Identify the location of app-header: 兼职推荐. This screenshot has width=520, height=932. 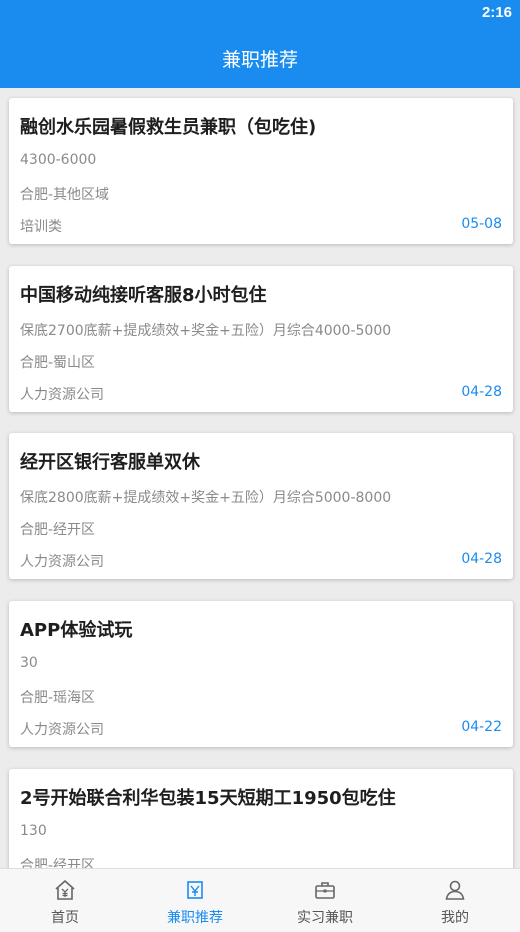
(260, 58).